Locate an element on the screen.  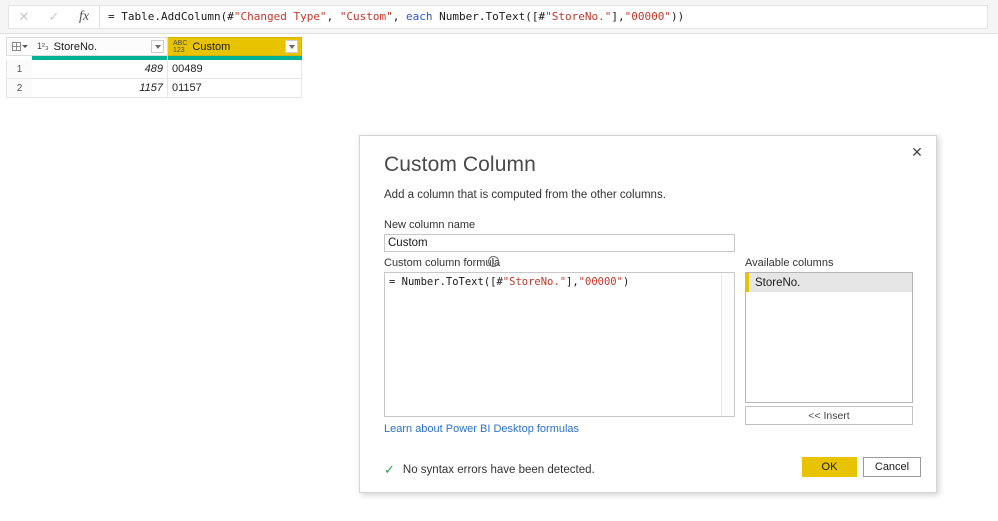
formula-bar-buttons: ✕ ✓ fx is located at coordinates (53, 16).